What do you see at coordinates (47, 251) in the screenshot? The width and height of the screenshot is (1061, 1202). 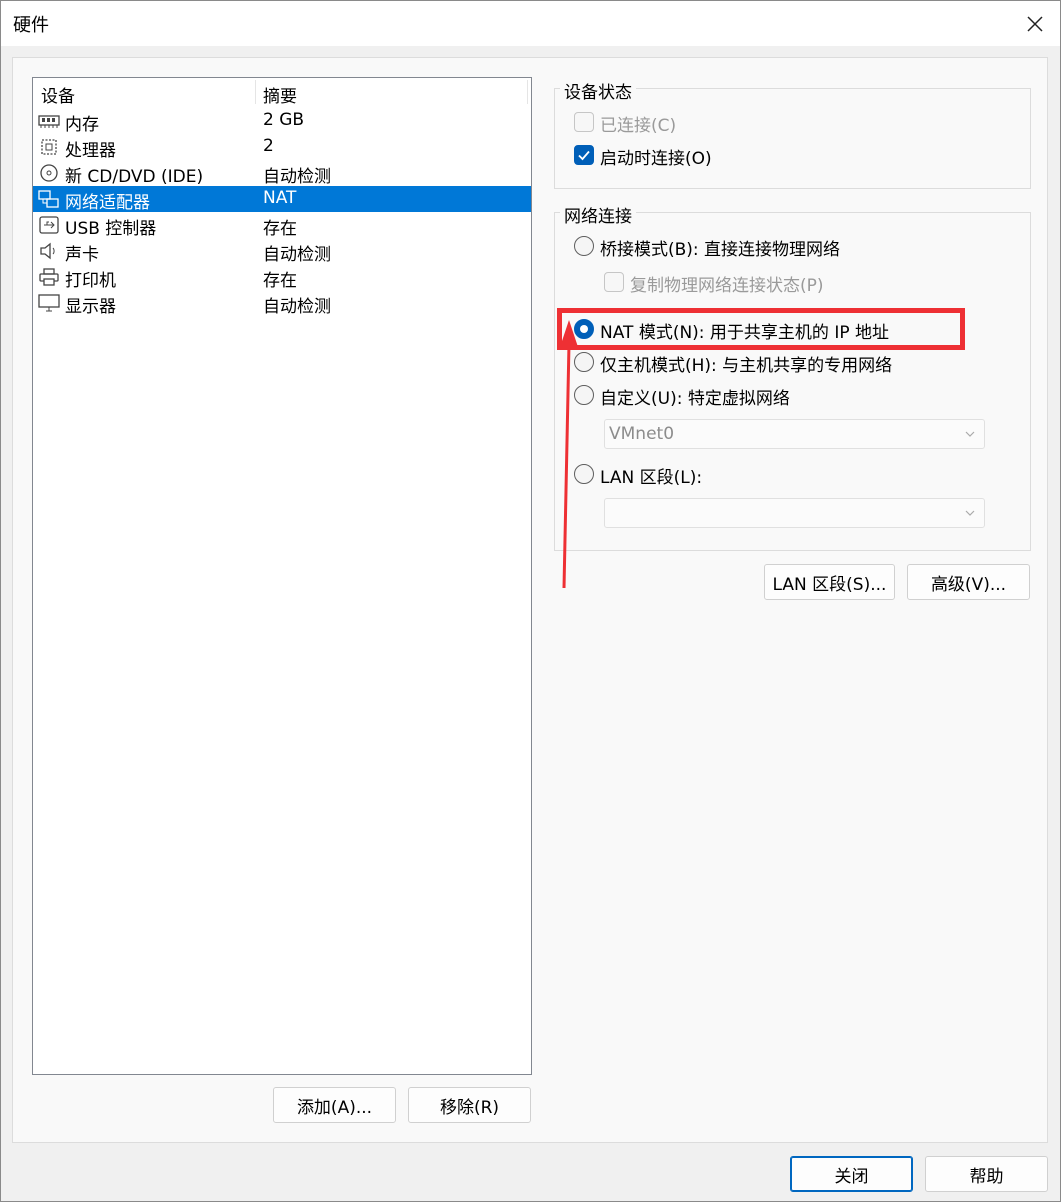 I see `speaker-icon` at bounding box center [47, 251].